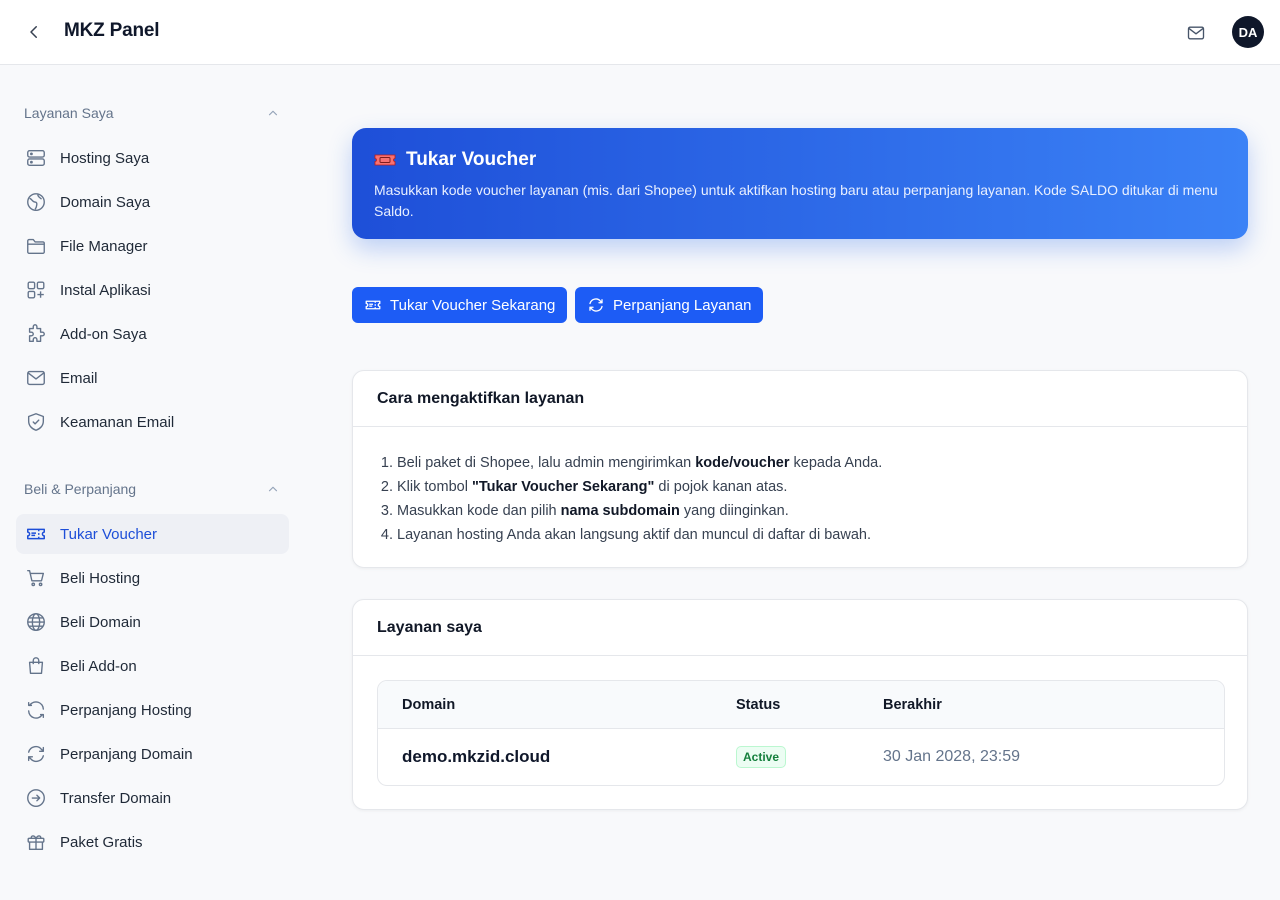 The image size is (1280, 900). What do you see at coordinates (912, 705) in the screenshot?
I see `column-header-expires: Berakhir` at bounding box center [912, 705].